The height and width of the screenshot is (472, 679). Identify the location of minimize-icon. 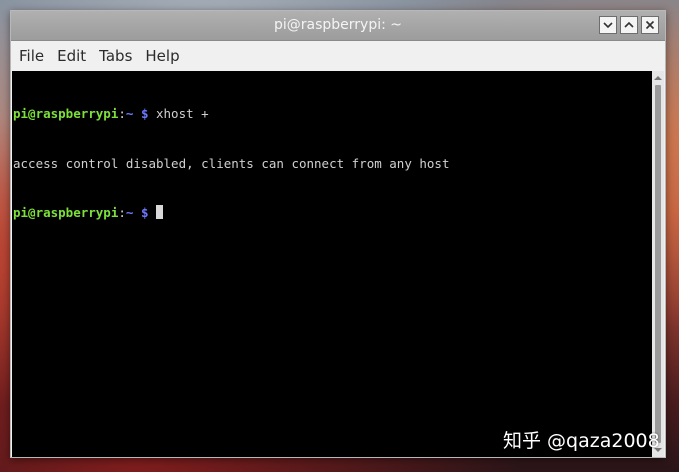
(608, 25).